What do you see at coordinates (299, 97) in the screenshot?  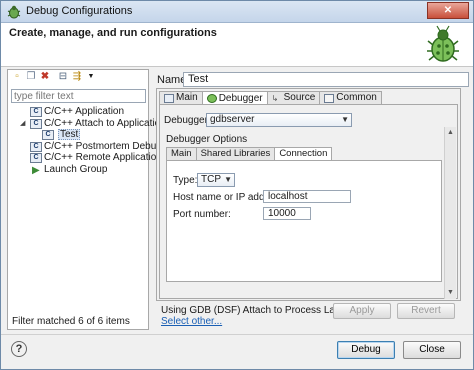 I see `tab-label: Source` at bounding box center [299, 97].